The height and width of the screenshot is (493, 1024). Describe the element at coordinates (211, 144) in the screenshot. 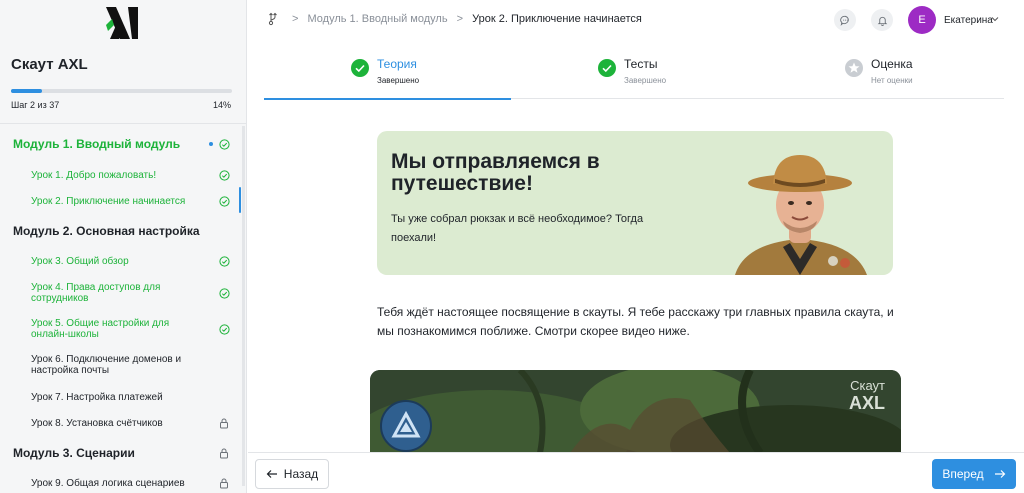

I see `current-module-dot-icon` at that location.